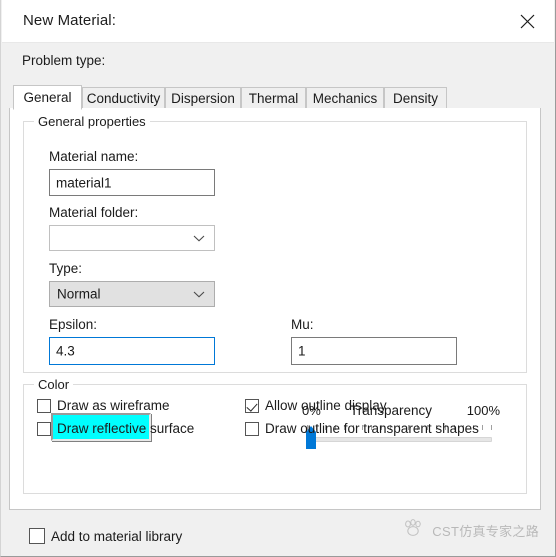  What do you see at coordinates (401, 439) in the screenshot?
I see `transparency-slider-track` at bounding box center [401, 439].